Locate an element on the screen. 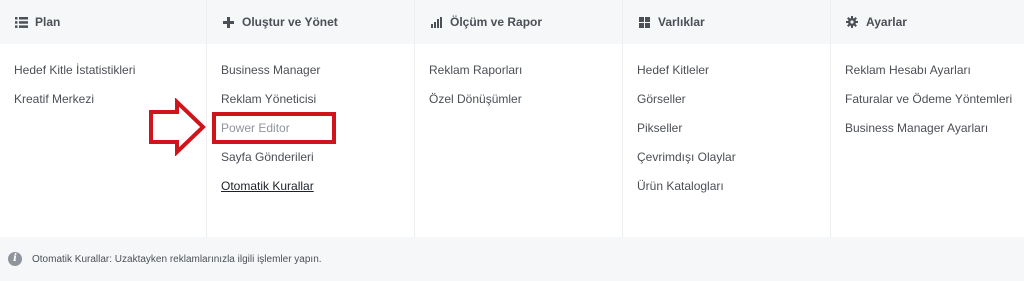 The width and height of the screenshot is (1024, 281). column-header-ayarlar: Ayarlar is located at coordinates (927, 22).